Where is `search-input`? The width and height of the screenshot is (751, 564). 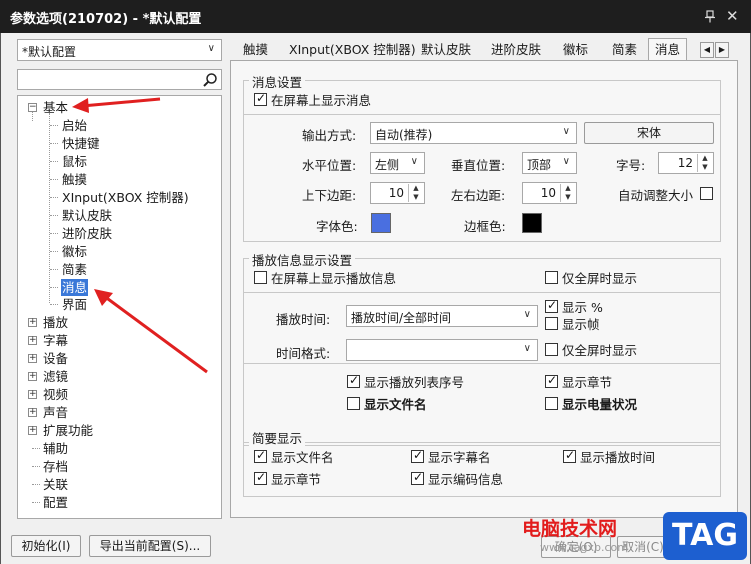 search-input is located at coordinates (119, 79).